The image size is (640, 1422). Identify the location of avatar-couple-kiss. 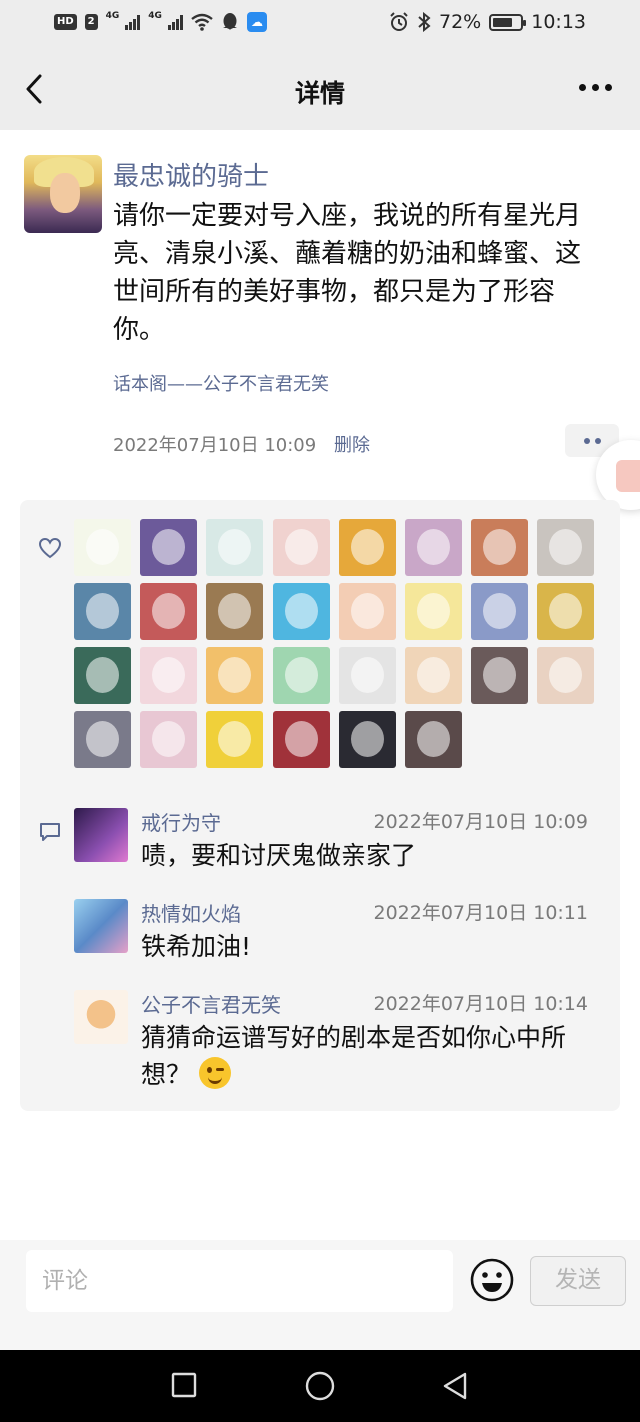
(433, 739).